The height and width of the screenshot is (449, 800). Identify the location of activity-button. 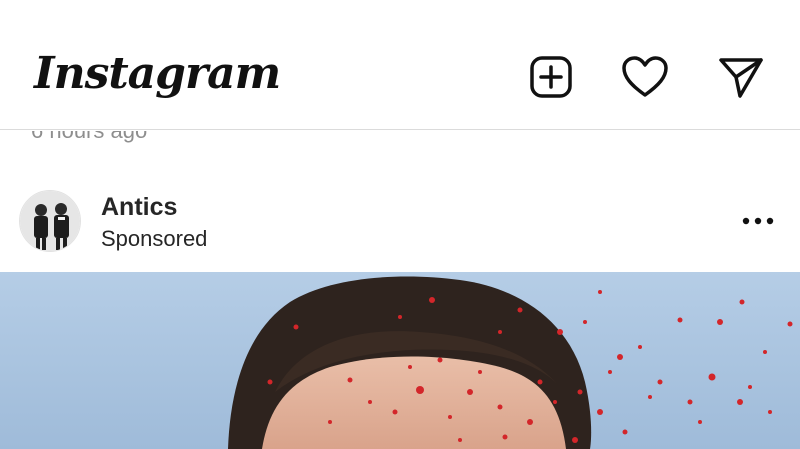
(645, 77).